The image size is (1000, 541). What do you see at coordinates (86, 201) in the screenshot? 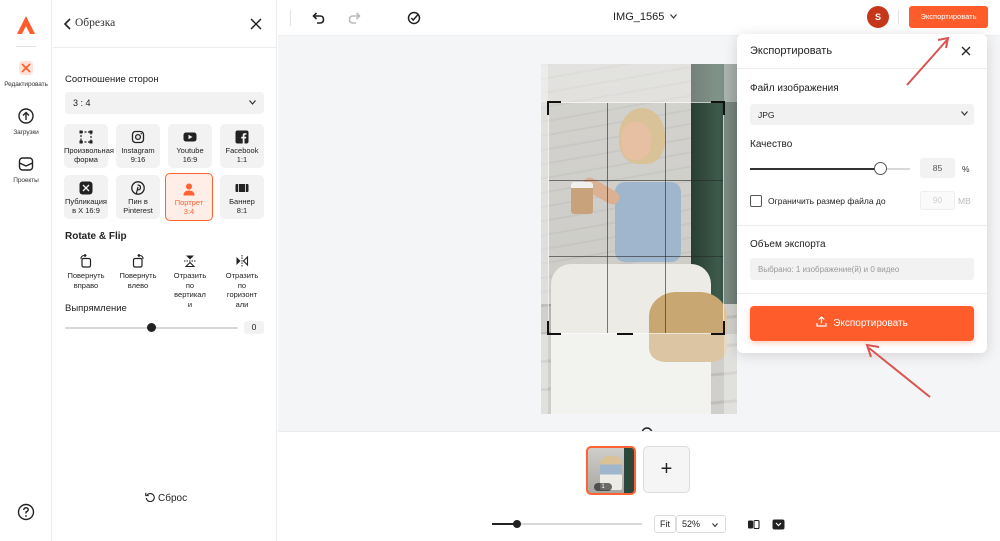
I see `preset-label: Публикация` at bounding box center [86, 201].